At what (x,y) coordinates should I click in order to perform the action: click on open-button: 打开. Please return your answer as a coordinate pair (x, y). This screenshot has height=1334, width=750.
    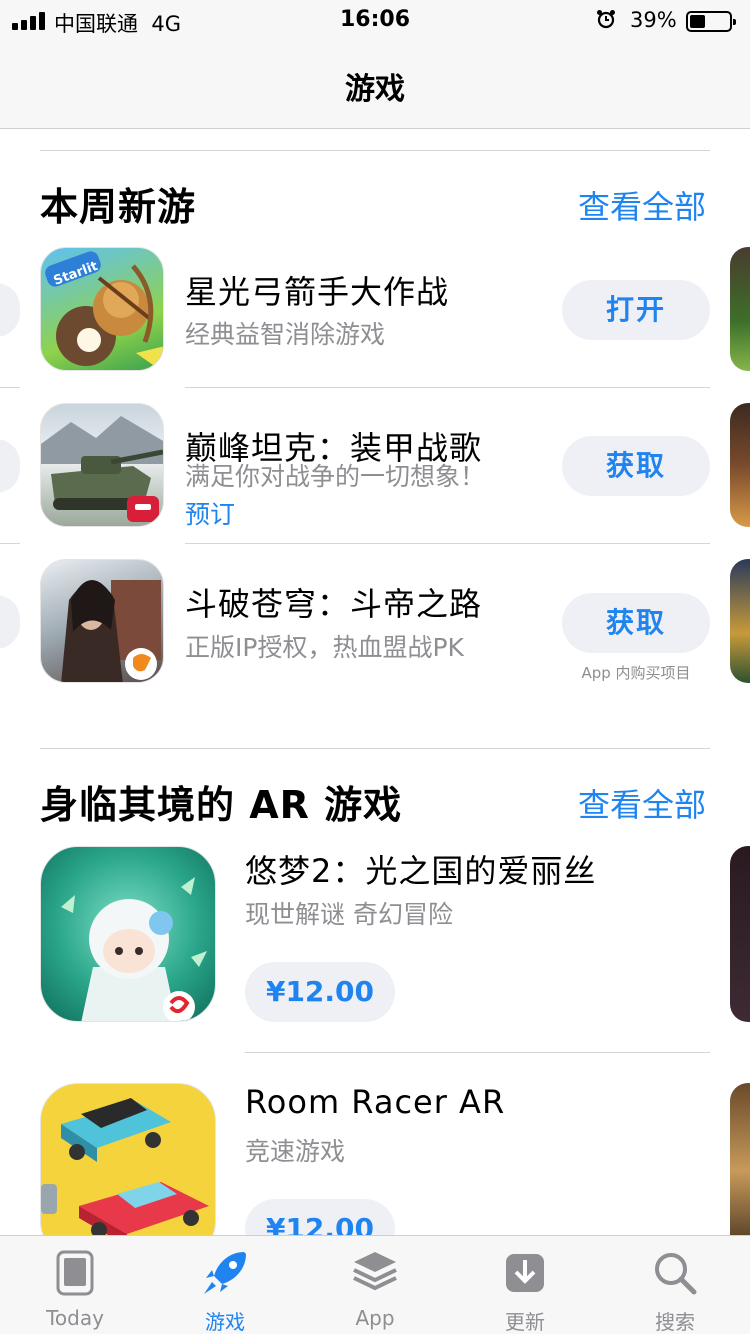
    Looking at the image, I should click on (636, 310).